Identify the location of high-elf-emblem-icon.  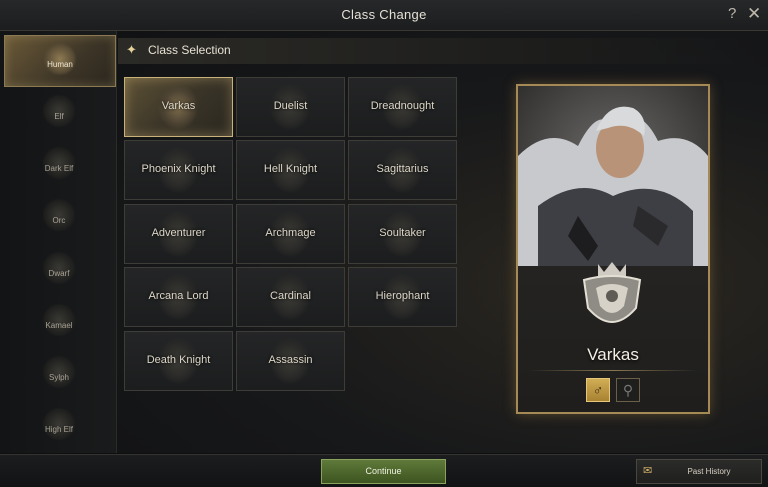
(59, 424).